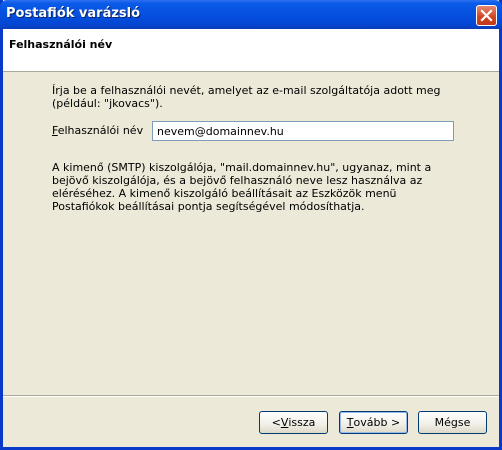 This screenshot has width=502, height=450. I want to click on back-button-prefix: <, so click(276, 422).